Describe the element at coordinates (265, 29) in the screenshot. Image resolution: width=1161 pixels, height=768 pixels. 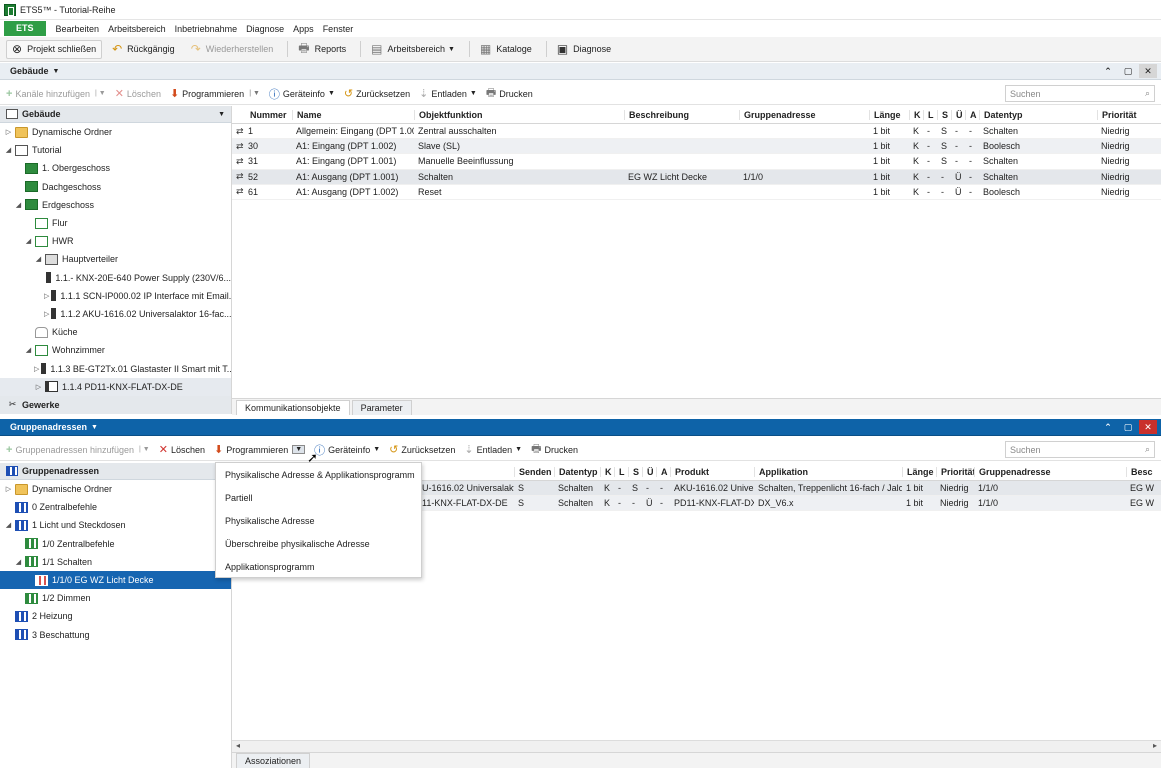
I see `menu-diagnose: Diagnose` at that location.